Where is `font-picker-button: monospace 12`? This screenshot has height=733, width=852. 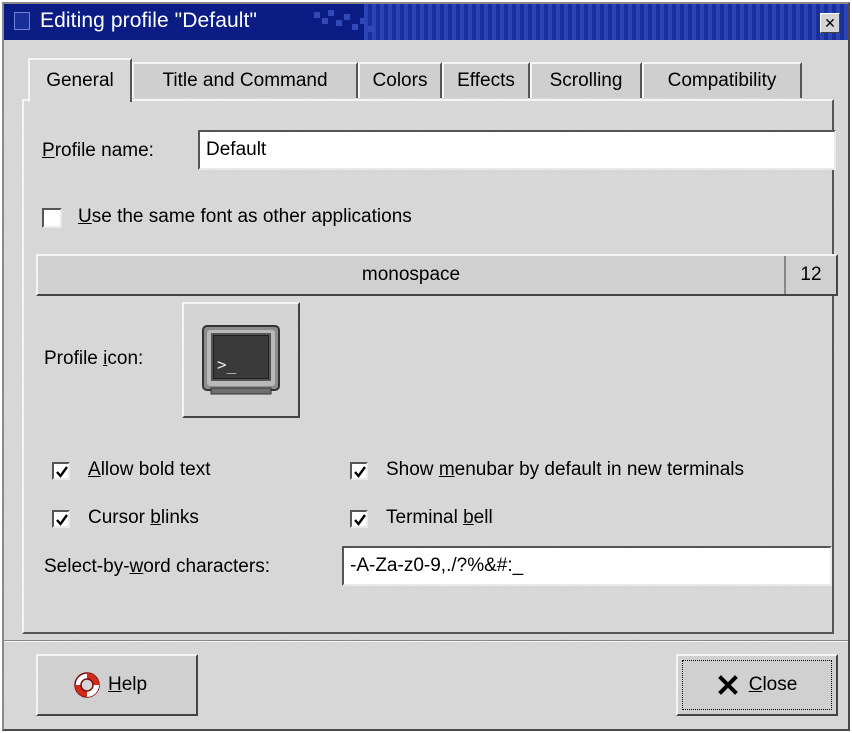
font-picker-button: monospace 12 is located at coordinates (437, 275).